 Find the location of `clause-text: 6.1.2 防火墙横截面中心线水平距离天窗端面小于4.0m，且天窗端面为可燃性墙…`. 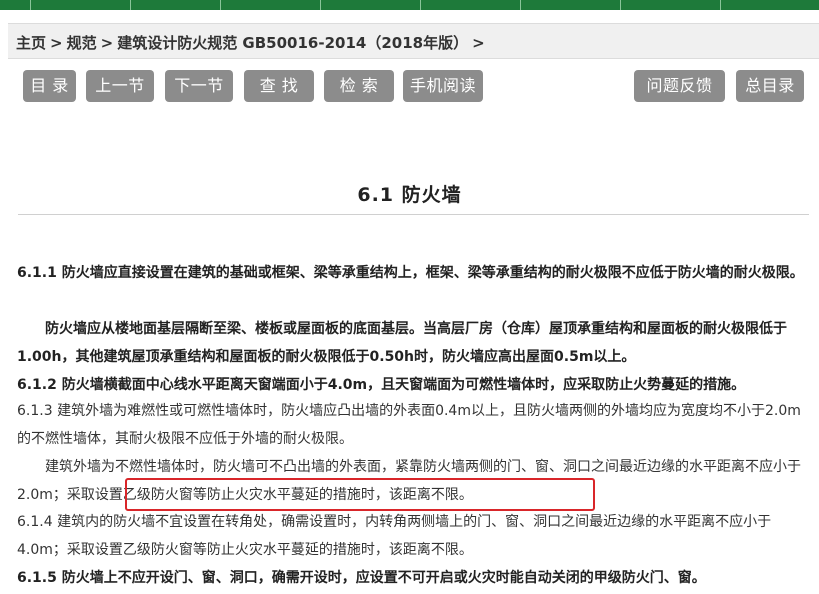

clause-text: 6.1.2 防火墙横截面中心线水平距离天窗端面小于4.0m，且天窗端面为可燃性墙… is located at coordinates (381, 385).